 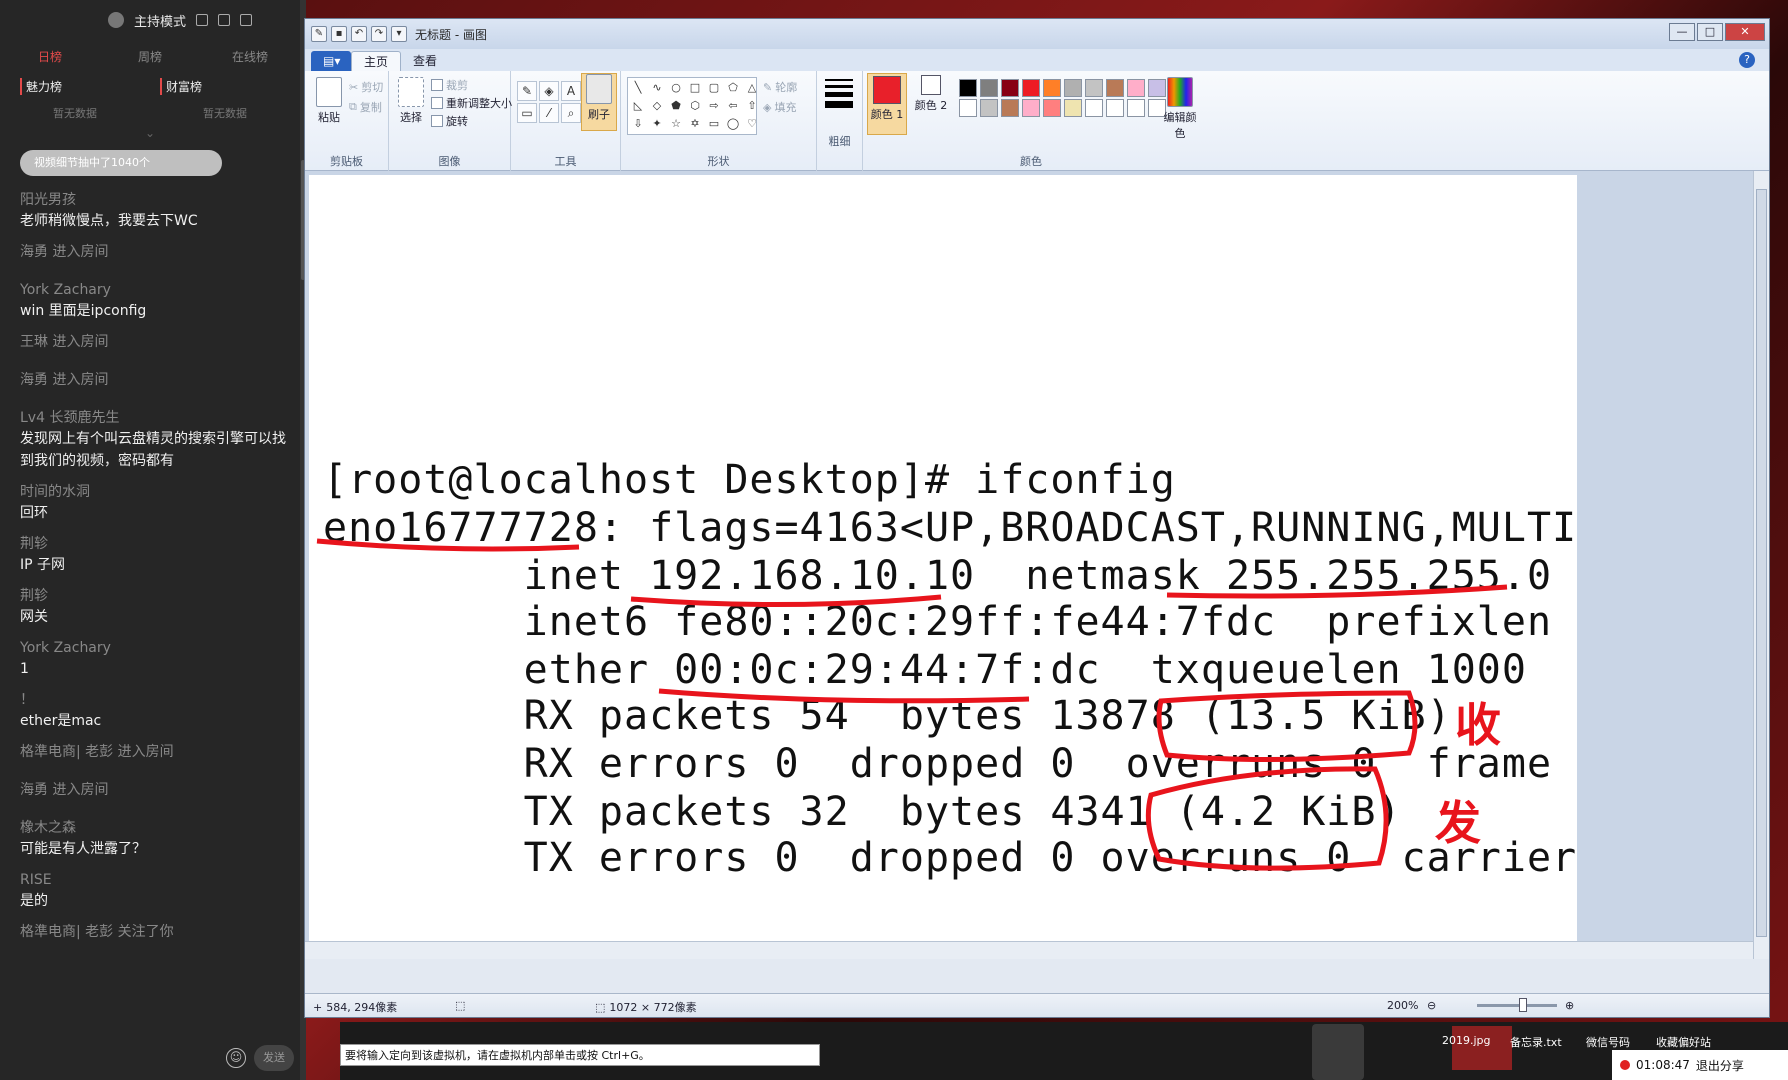 I want to click on window-icon, so click(x=246, y=20).